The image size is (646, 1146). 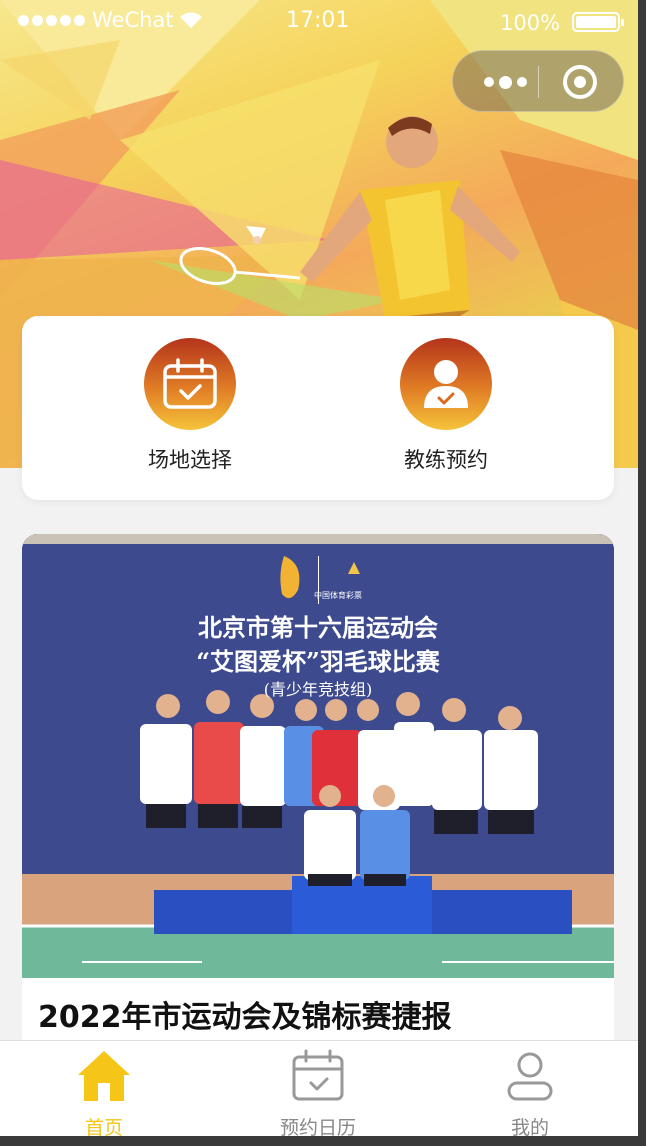 I want to click on coach-person-icon, so click(x=446, y=384).